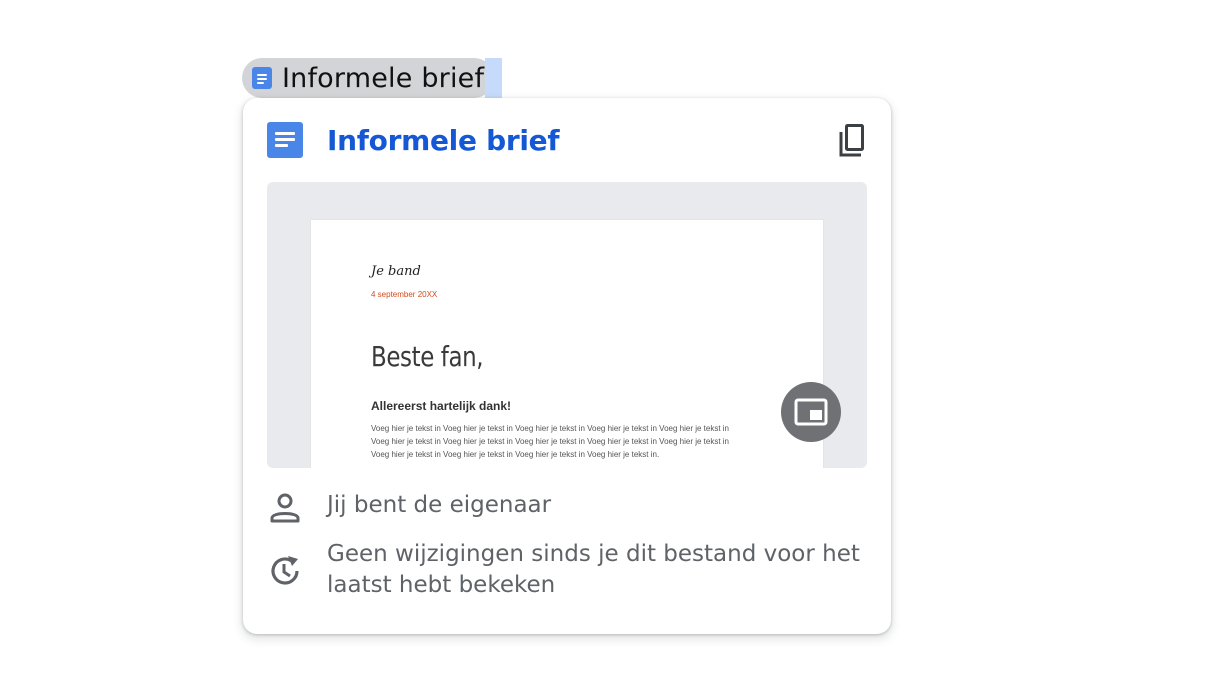 The height and width of the screenshot is (684, 1216). I want to click on history-icon, so click(285, 571).